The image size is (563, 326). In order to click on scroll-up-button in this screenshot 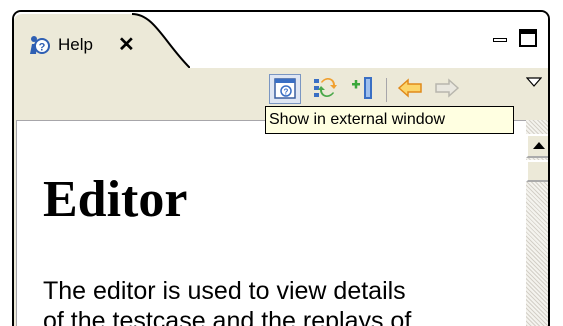, I will do `click(537, 146)`.